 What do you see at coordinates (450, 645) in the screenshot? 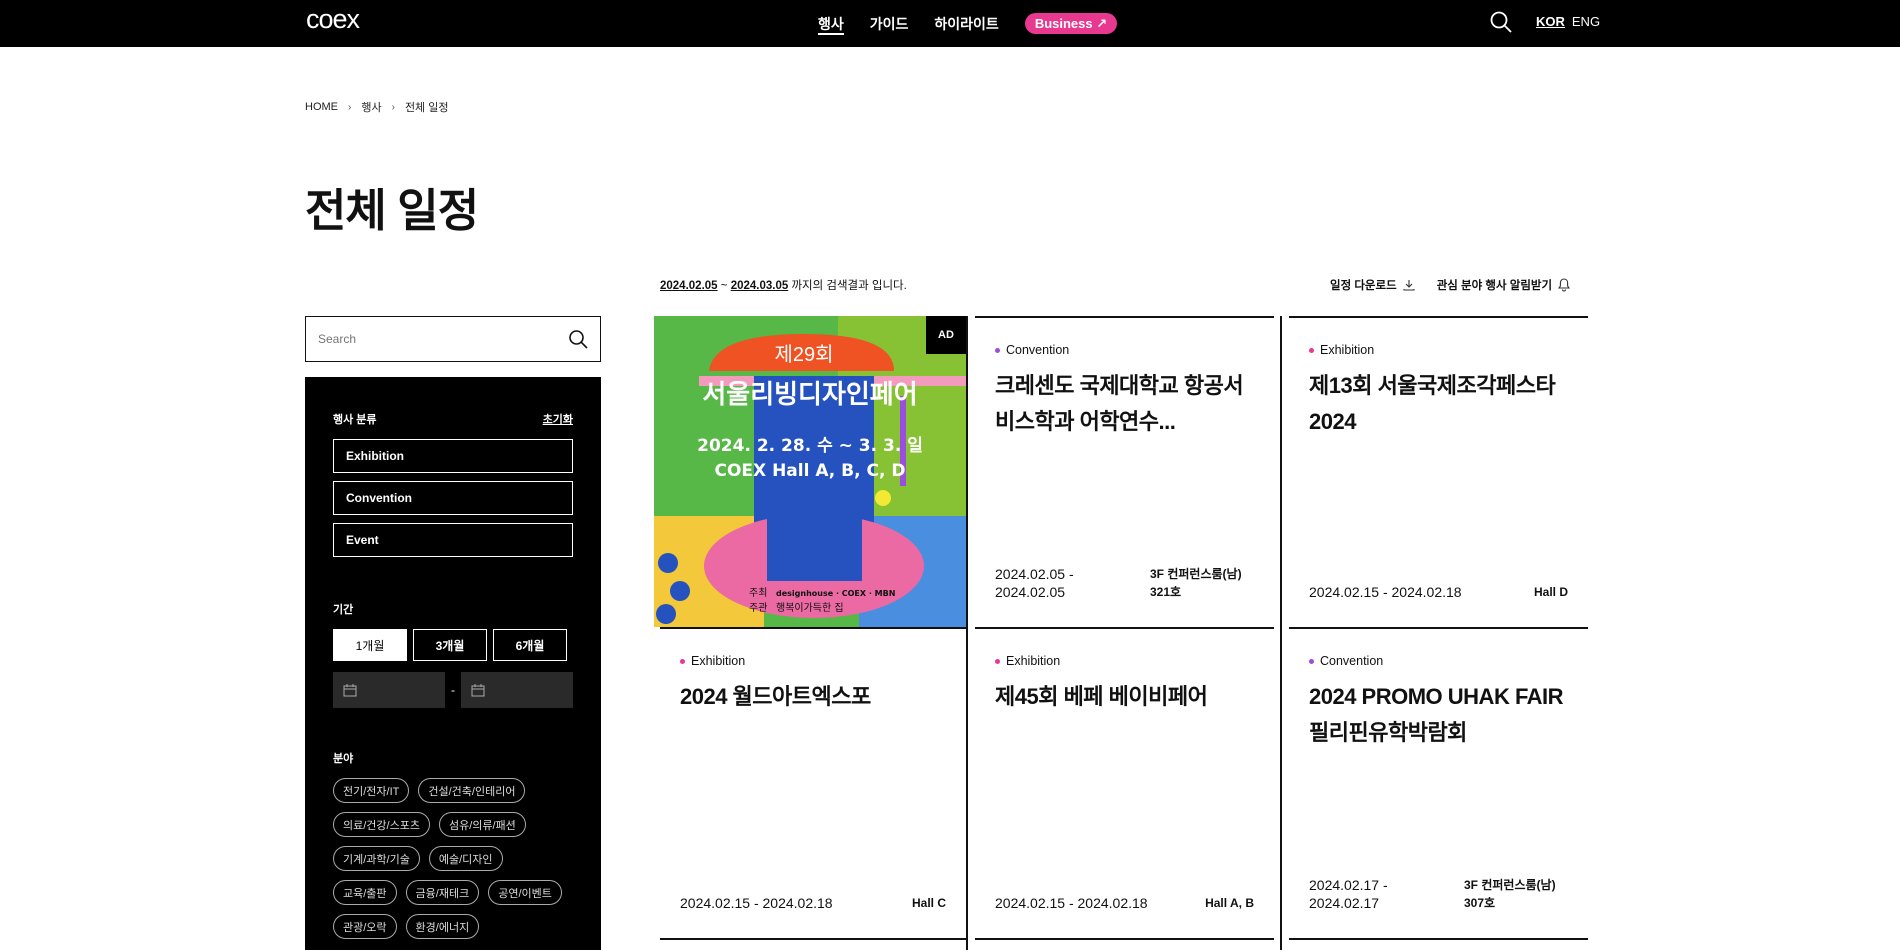
I see `period-3month-button: 3개월` at bounding box center [450, 645].